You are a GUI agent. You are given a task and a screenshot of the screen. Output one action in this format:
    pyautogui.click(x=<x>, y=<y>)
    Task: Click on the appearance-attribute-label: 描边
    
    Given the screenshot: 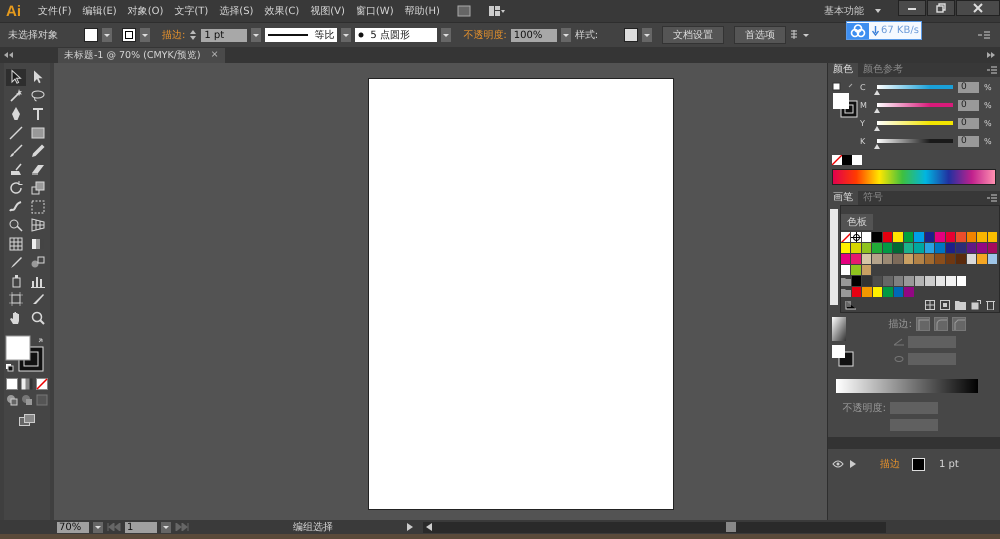 What is the action you would take?
    pyautogui.click(x=890, y=464)
    